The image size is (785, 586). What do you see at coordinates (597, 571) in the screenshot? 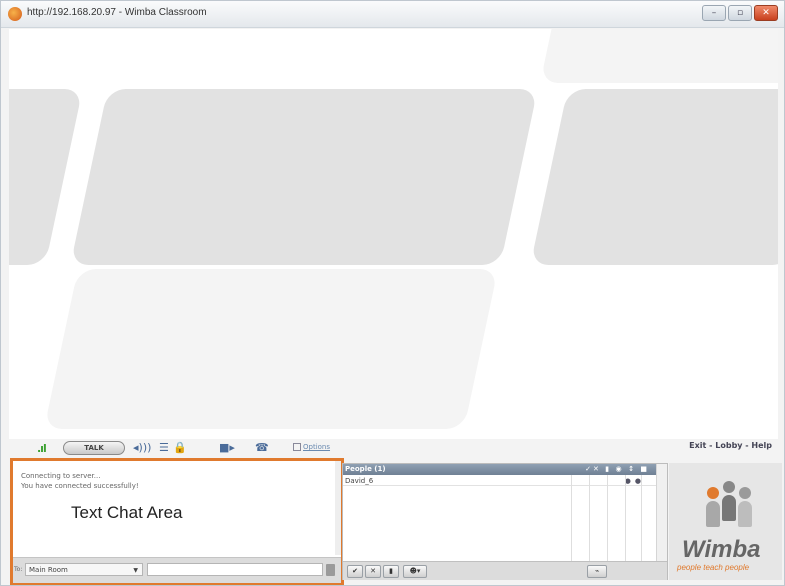
I see `activity-button: ⌁` at bounding box center [597, 571].